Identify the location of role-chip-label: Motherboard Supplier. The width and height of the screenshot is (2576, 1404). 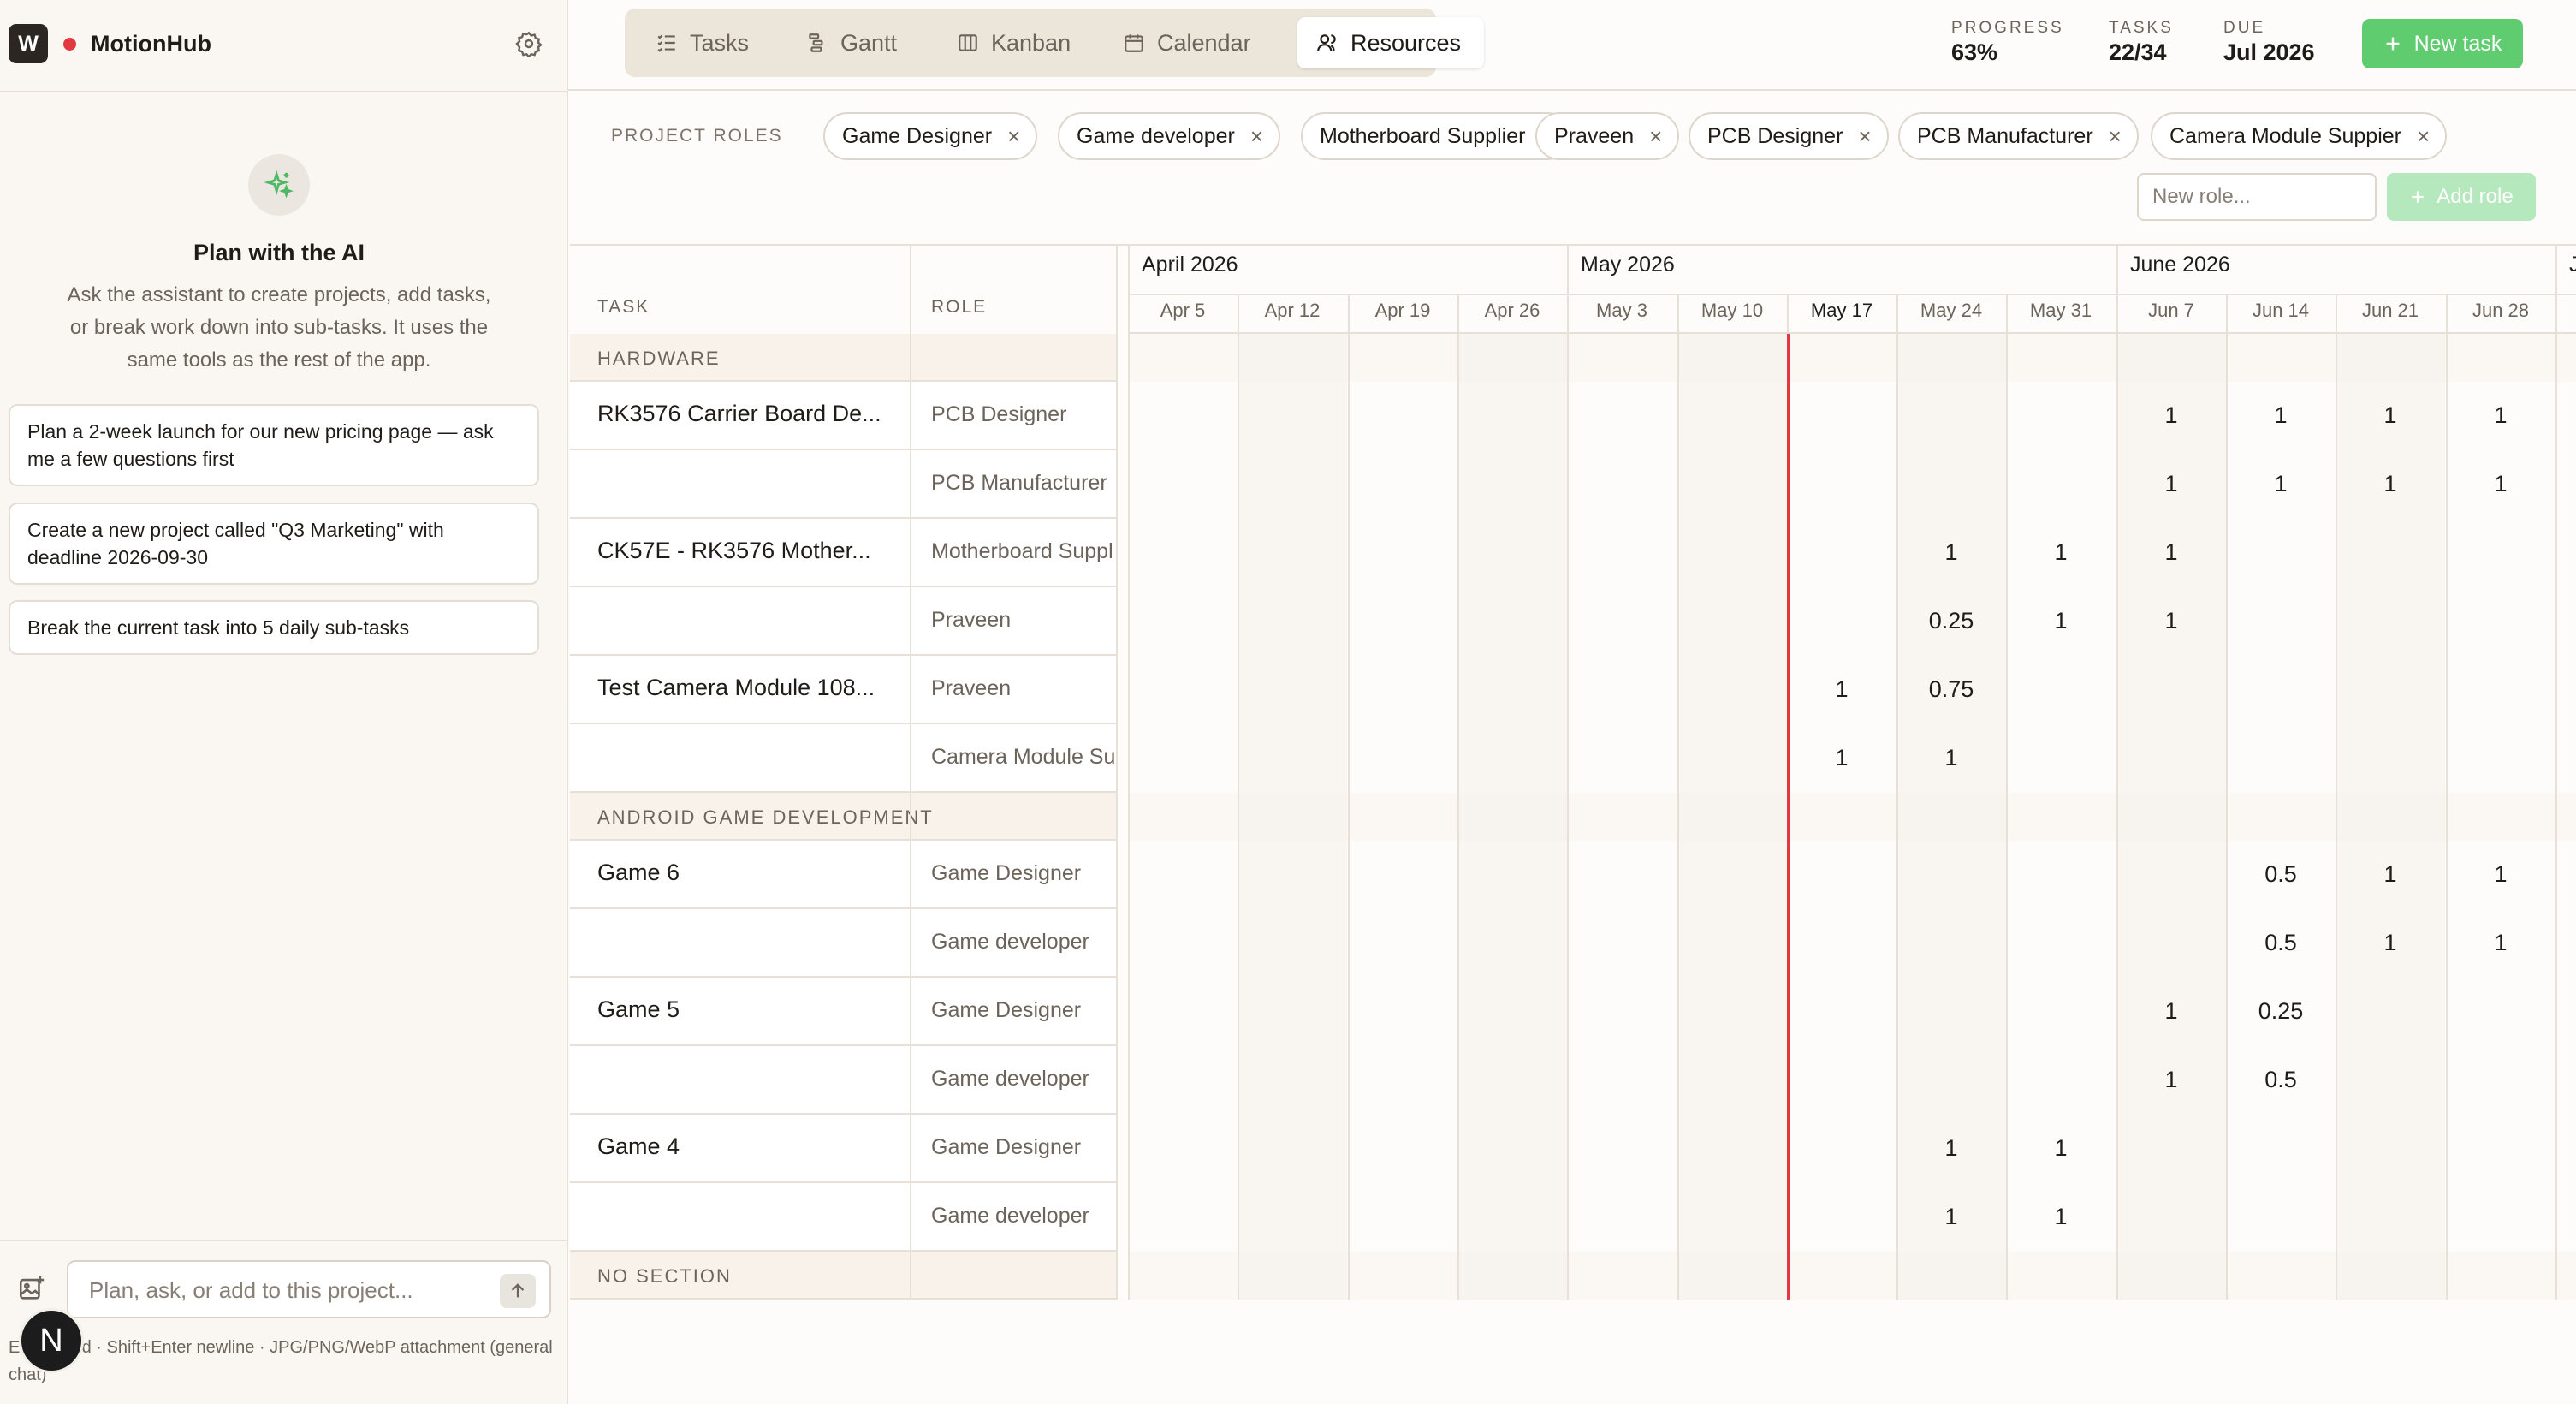
(1423, 135).